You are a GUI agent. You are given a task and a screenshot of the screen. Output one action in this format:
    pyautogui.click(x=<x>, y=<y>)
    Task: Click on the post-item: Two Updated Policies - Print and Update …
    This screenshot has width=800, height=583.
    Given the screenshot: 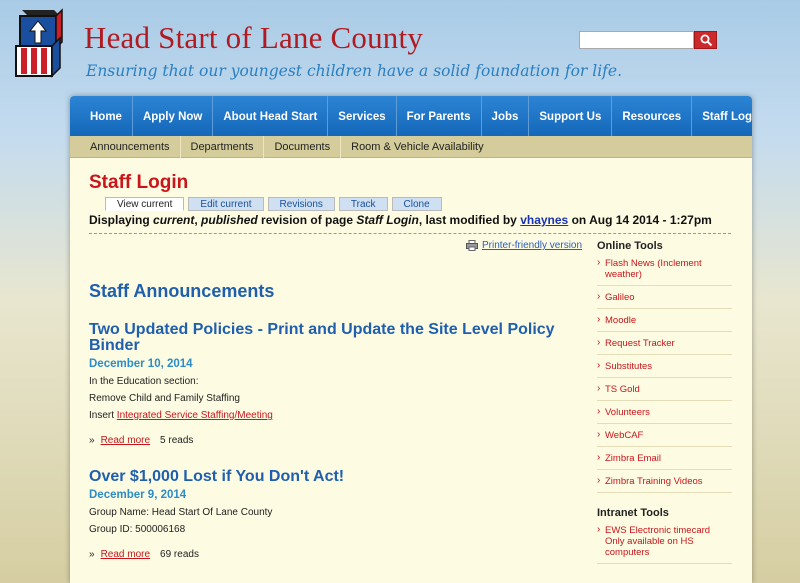 What is the action you would take?
    pyautogui.click(x=329, y=384)
    